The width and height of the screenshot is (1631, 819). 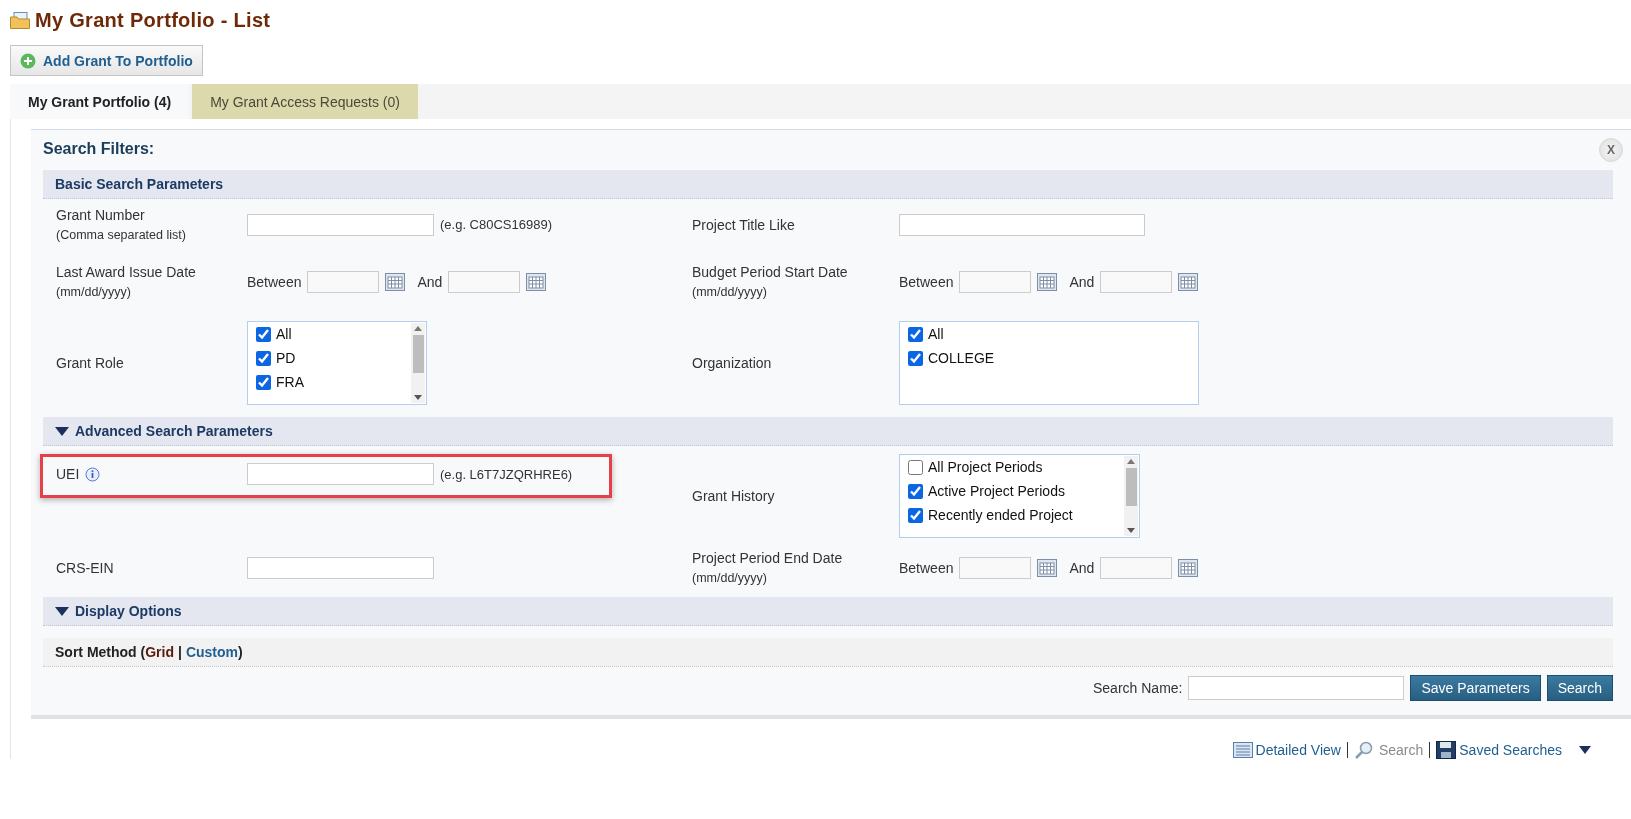 I want to click on field-label: Budget Period Start Date, so click(x=770, y=272).